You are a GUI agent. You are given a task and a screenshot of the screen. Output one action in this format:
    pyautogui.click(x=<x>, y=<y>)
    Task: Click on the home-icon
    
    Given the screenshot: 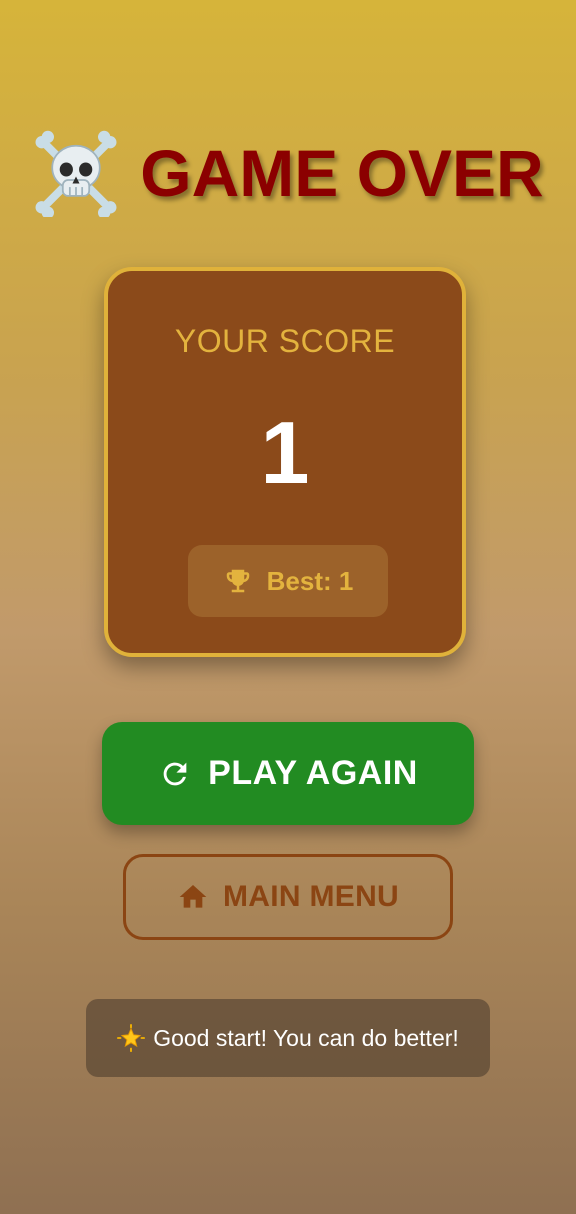 What is the action you would take?
    pyautogui.click(x=193, y=896)
    